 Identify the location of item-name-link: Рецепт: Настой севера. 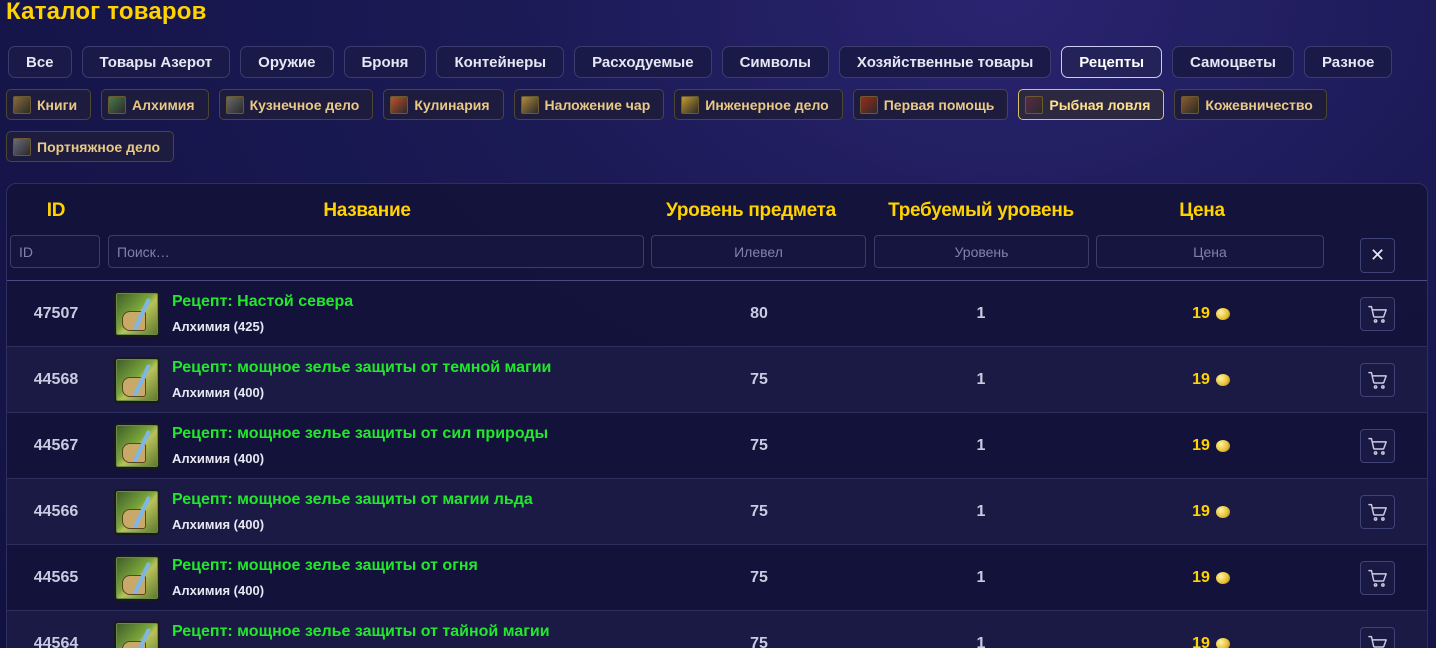
(262, 302).